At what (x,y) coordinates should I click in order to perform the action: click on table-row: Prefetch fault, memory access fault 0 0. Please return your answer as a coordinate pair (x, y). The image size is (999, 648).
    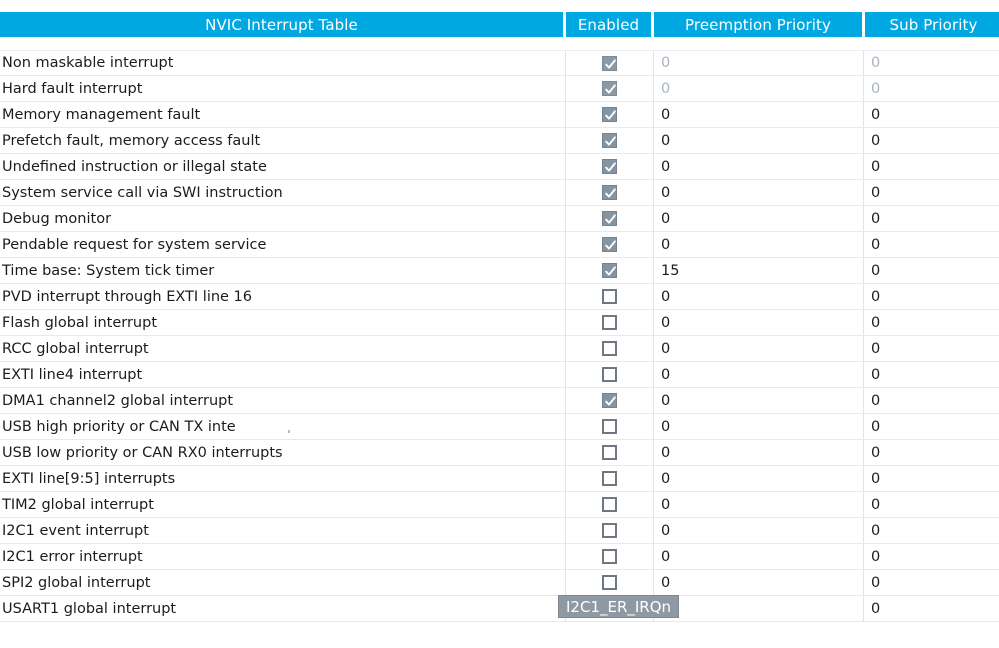
    Looking at the image, I should click on (499, 141).